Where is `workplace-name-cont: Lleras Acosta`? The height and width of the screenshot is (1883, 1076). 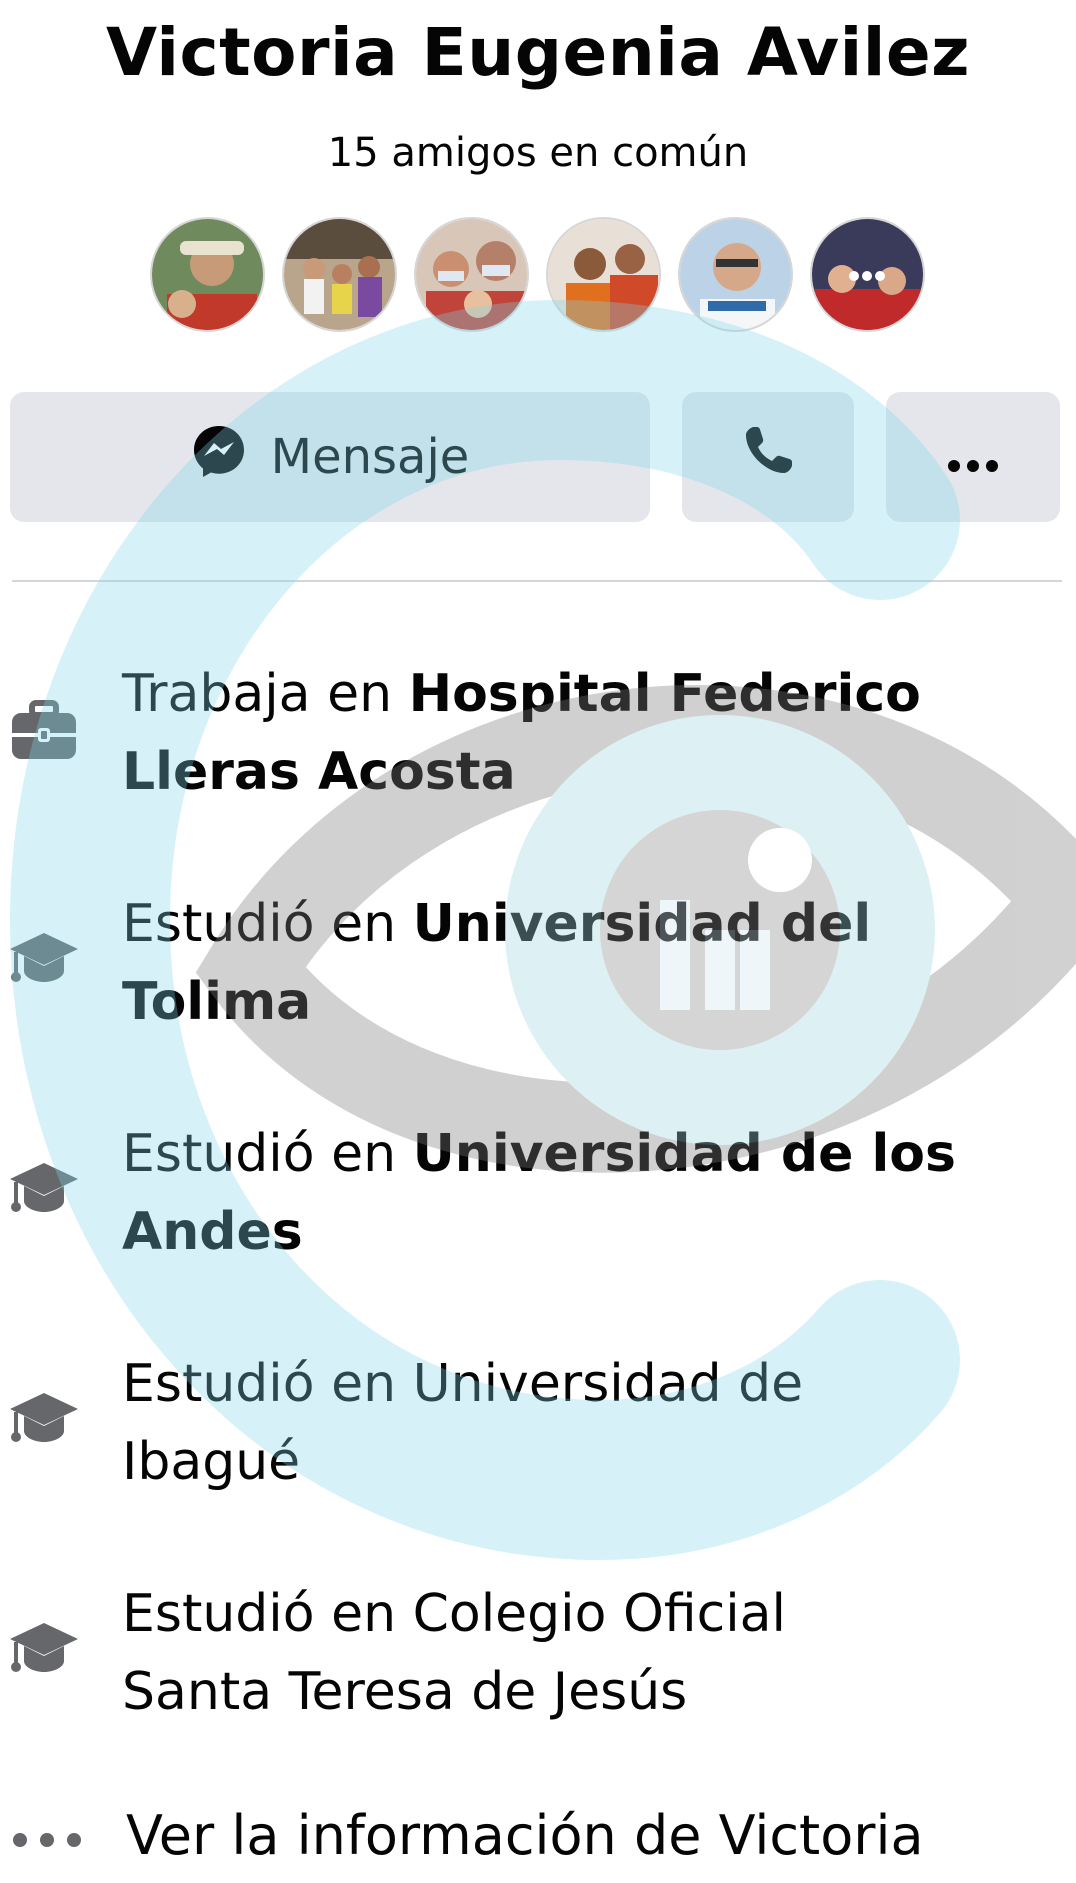
workplace-name-cont: Lleras Acosta is located at coordinates (319, 772).